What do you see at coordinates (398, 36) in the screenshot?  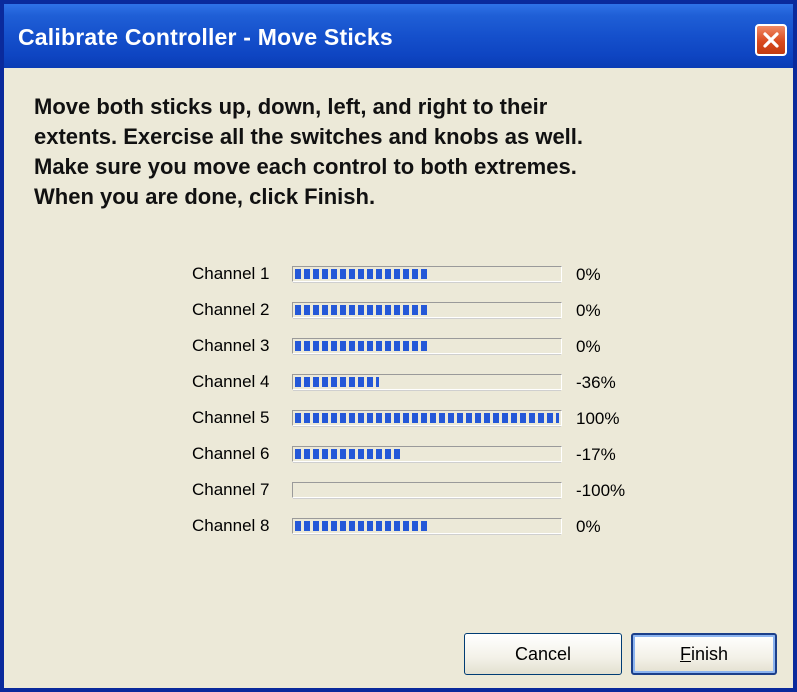 I see `title-bar: Calibrate Controller - Move Sticks` at bounding box center [398, 36].